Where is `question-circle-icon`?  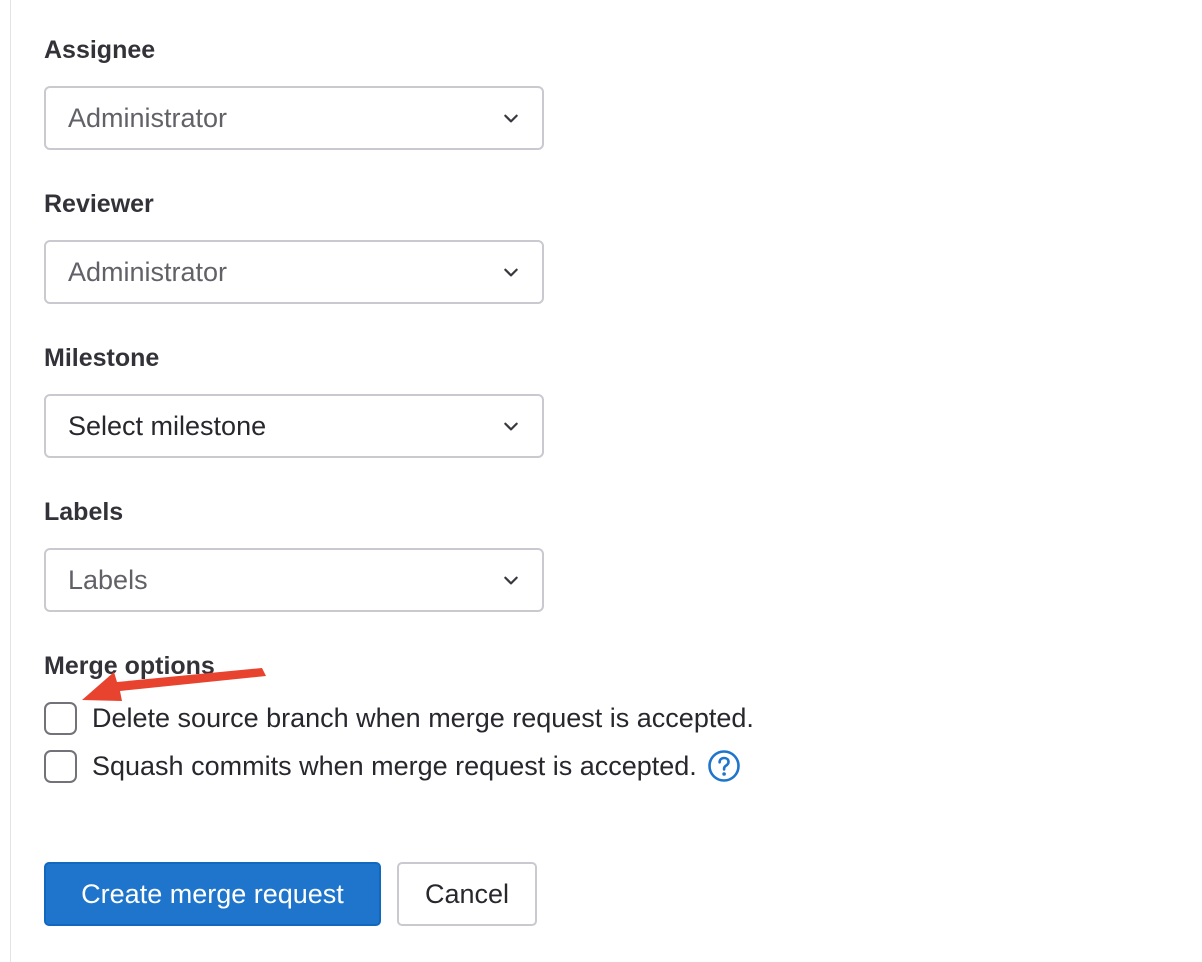 question-circle-icon is located at coordinates (724, 766).